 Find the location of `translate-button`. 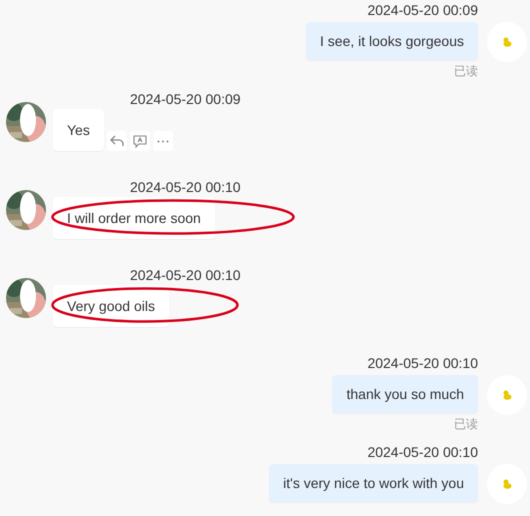

translate-button is located at coordinates (140, 141).